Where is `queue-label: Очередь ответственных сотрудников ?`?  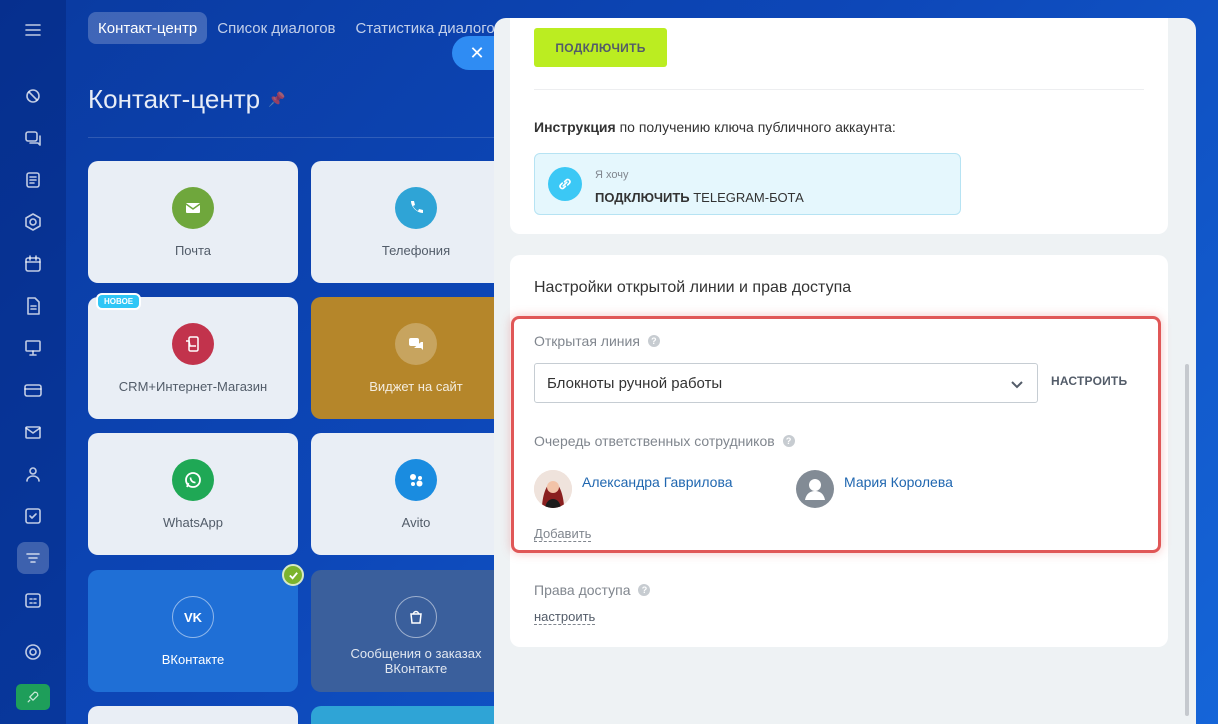 queue-label: Очередь ответственных сотрудников ? is located at coordinates (664, 441).